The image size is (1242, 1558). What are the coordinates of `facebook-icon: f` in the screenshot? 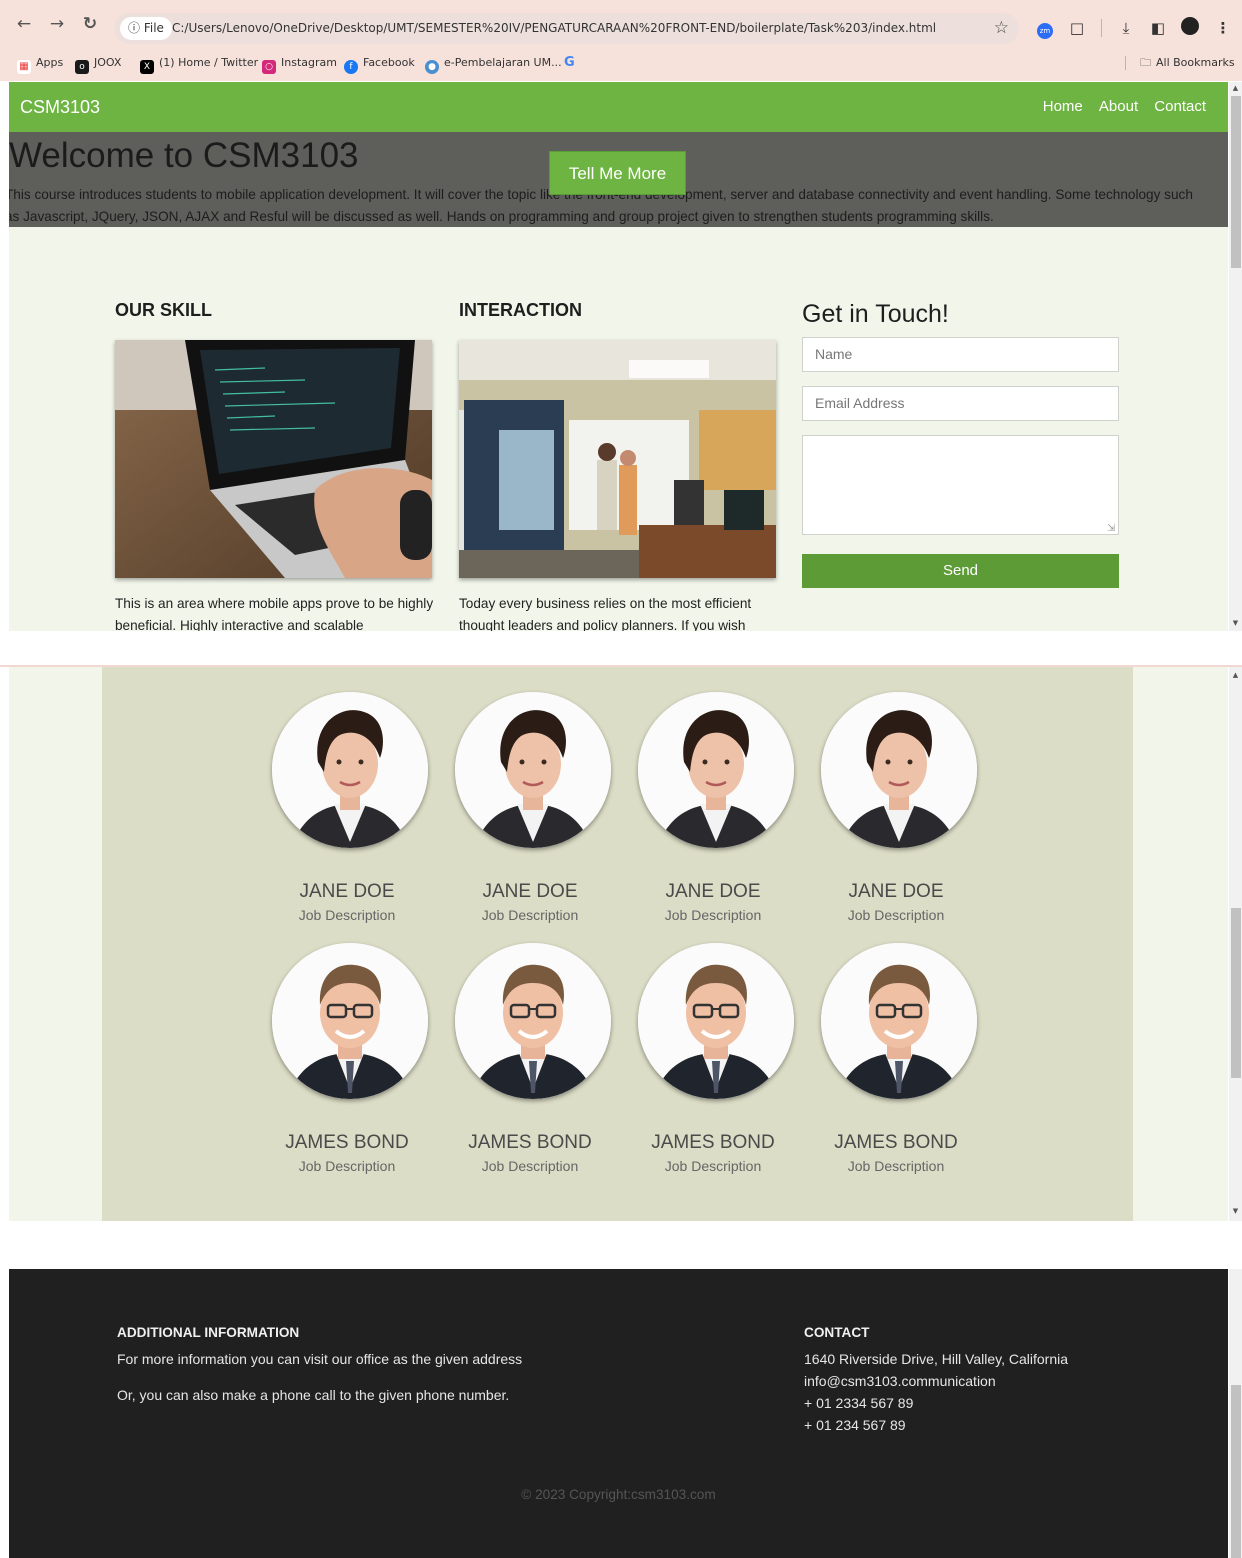 It's located at (351, 67).